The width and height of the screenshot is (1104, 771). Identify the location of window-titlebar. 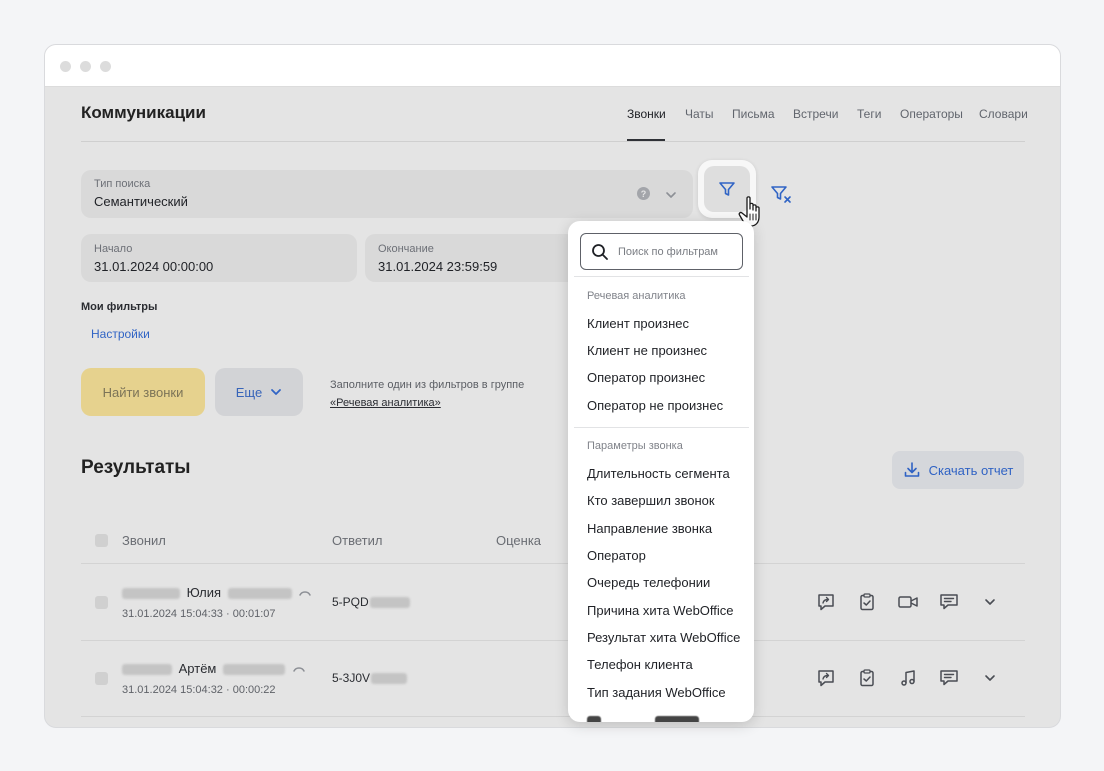
(552, 66).